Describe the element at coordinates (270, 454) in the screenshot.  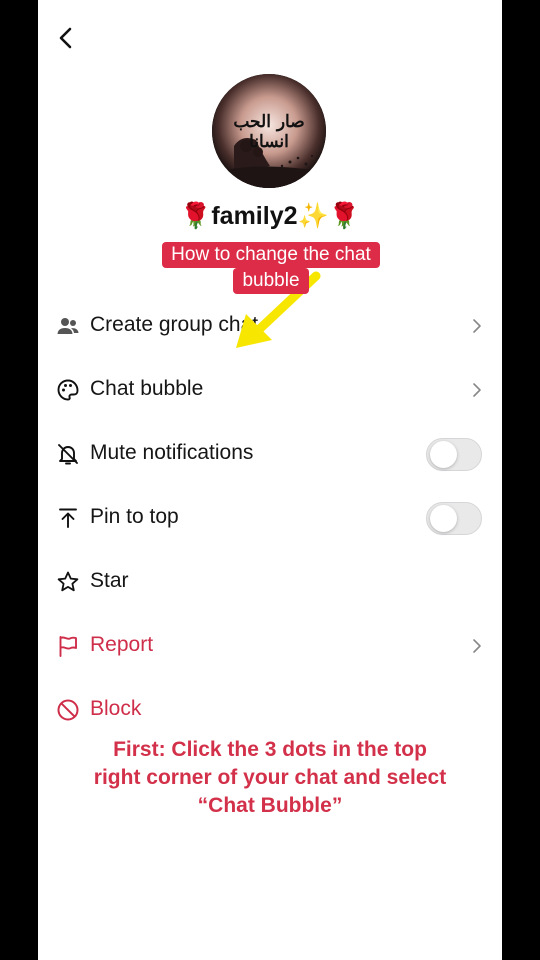
I see `menu-item-mute-notifications: Mute notifications` at that location.